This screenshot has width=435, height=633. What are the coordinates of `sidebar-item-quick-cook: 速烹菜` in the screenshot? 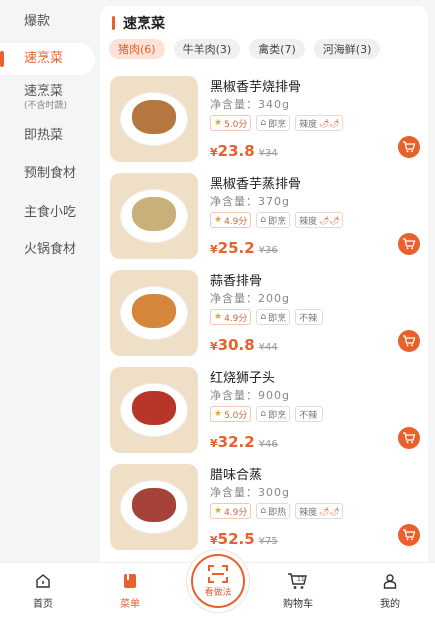 It's located at (47, 59).